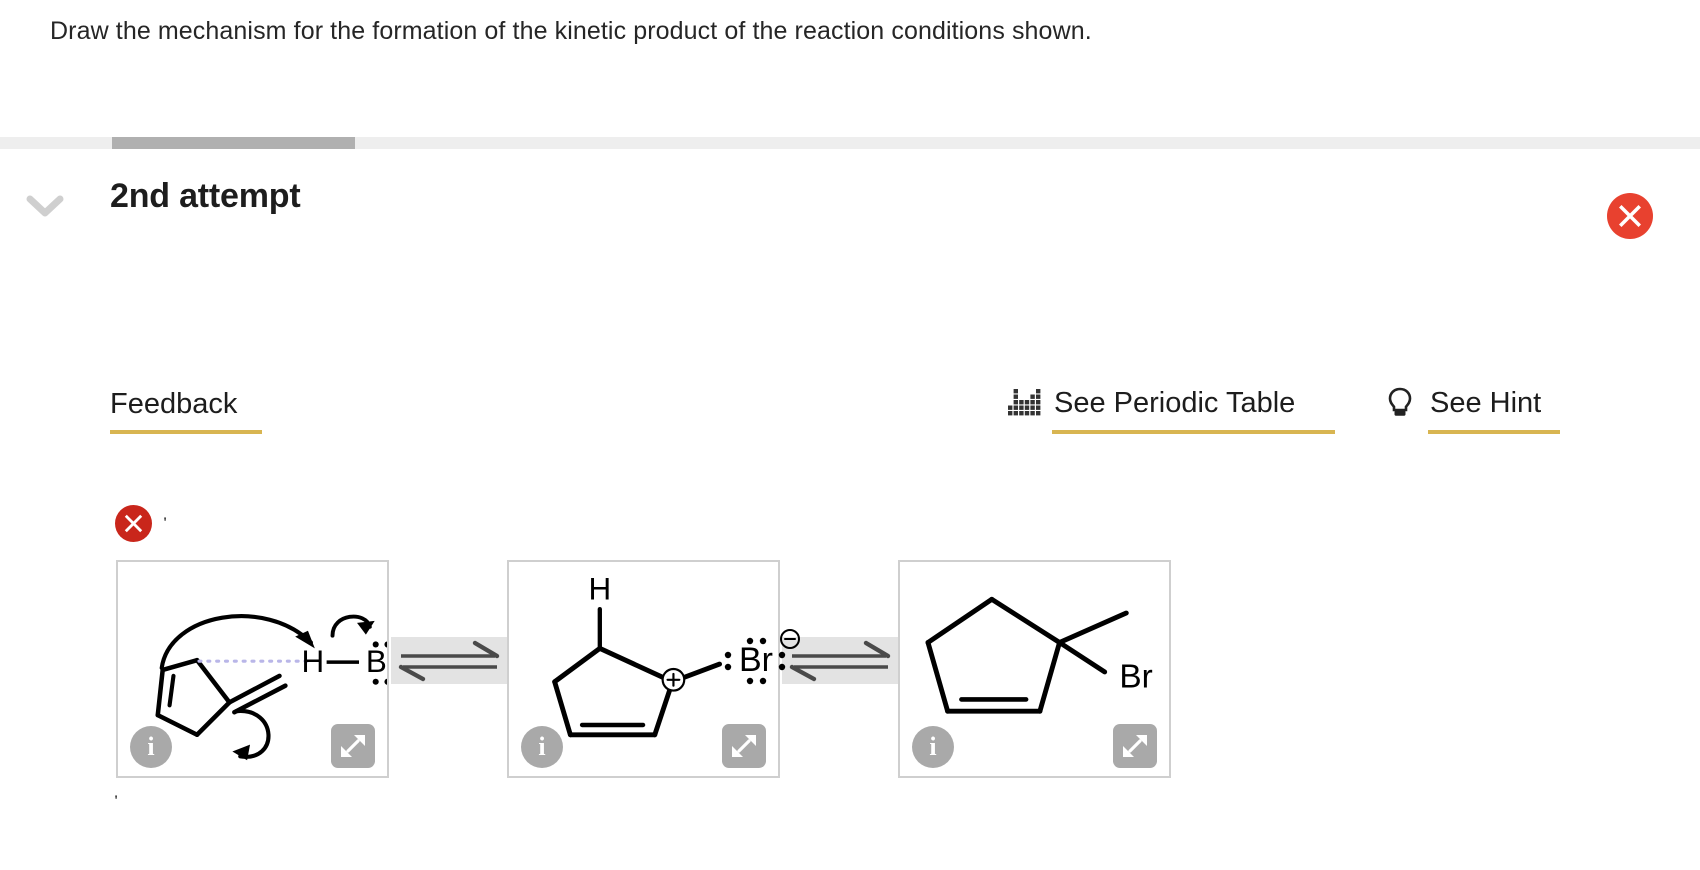 The height and width of the screenshot is (870, 1700). What do you see at coordinates (186, 432) in the screenshot?
I see `feedback-underline` at bounding box center [186, 432].